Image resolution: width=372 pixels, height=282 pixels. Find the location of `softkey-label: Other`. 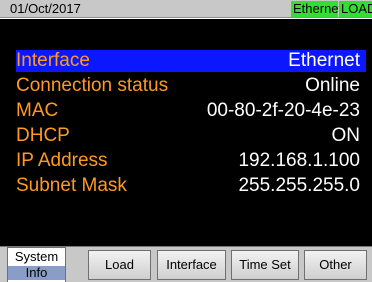

softkey-label: Other is located at coordinates (335, 264).